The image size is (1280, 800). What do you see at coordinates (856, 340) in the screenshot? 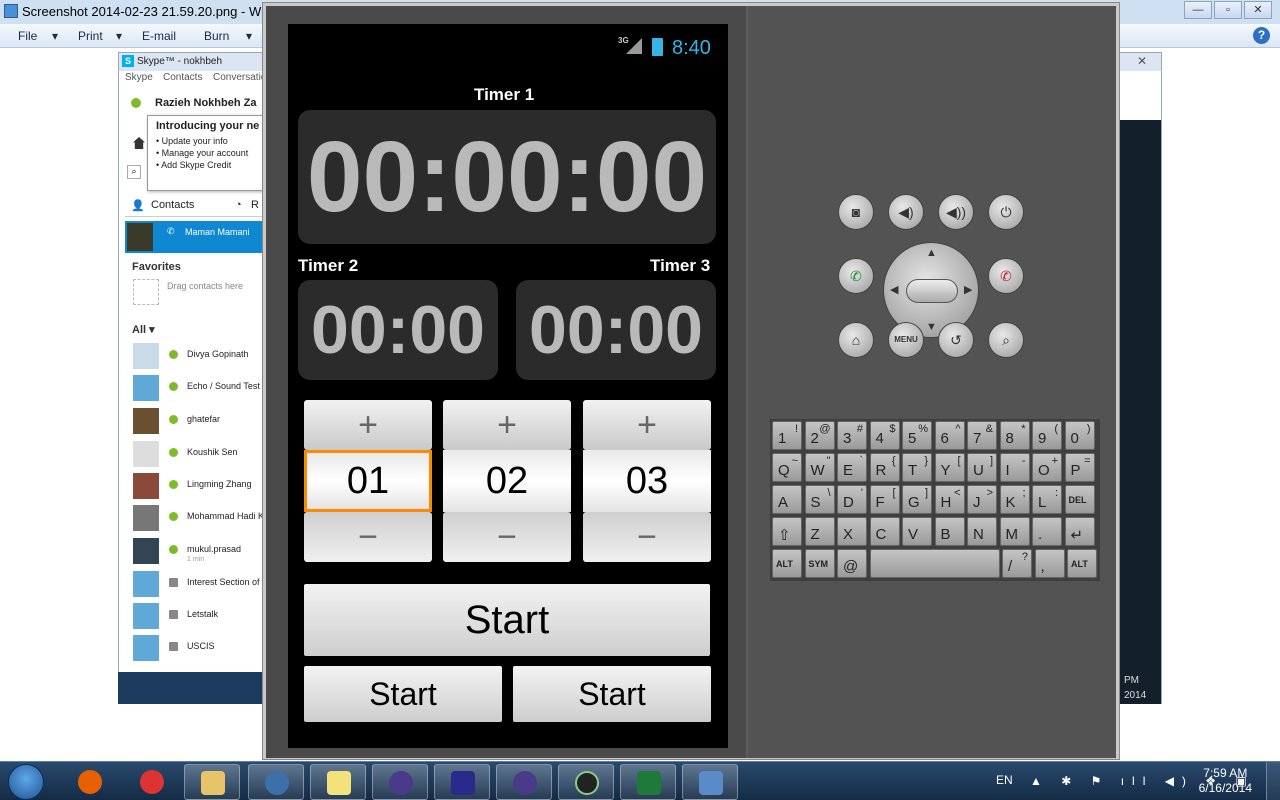
I see `home-icon: ⌂` at bounding box center [856, 340].